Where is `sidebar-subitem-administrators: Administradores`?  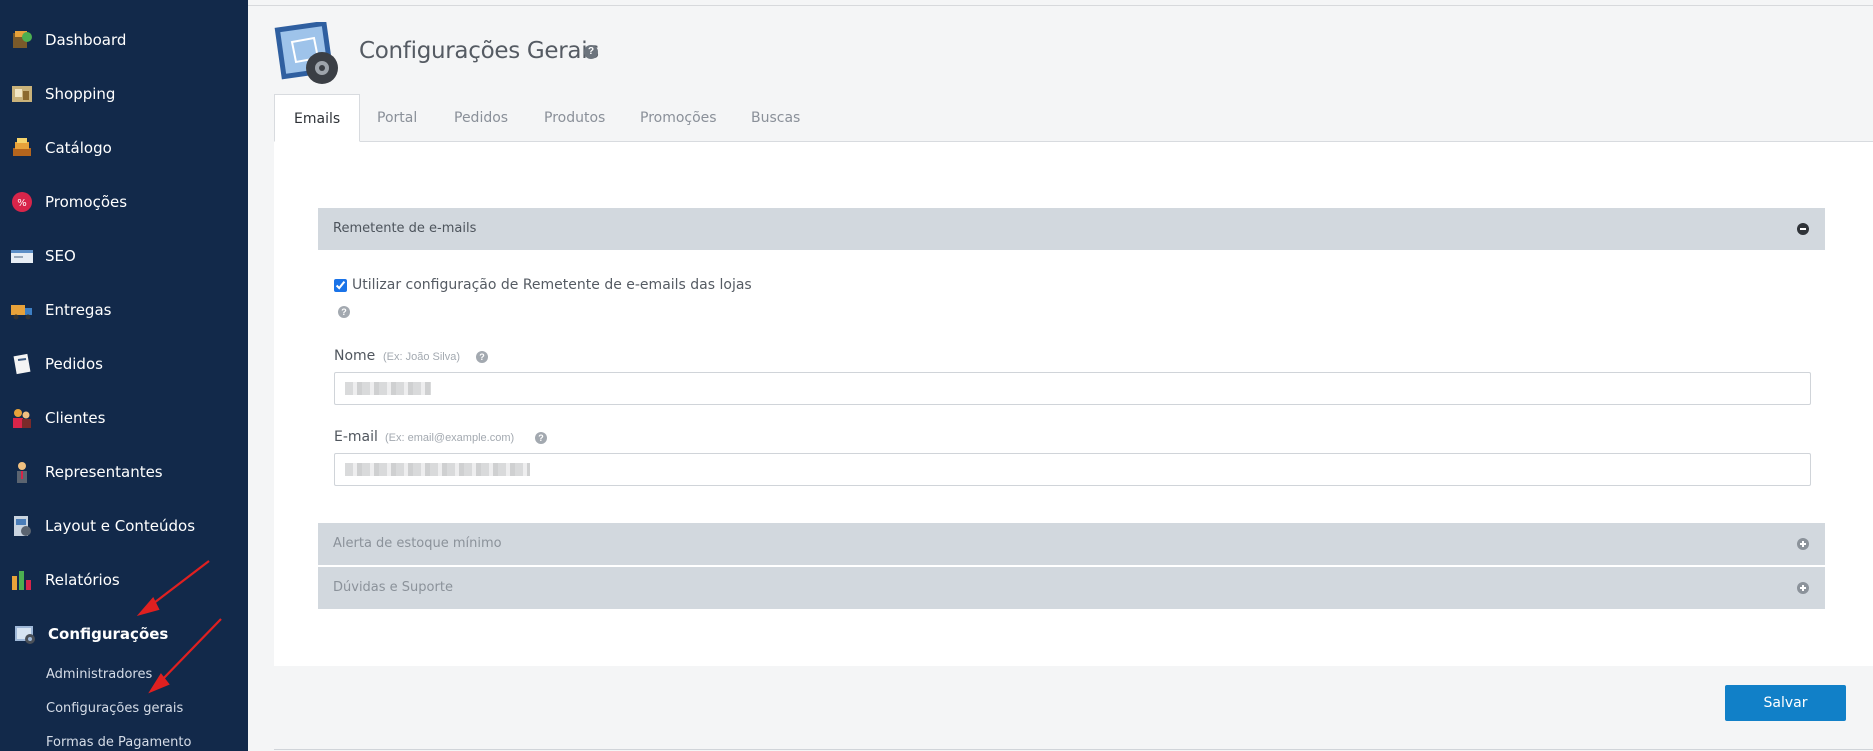 sidebar-subitem-administrators: Administradores is located at coordinates (99, 674).